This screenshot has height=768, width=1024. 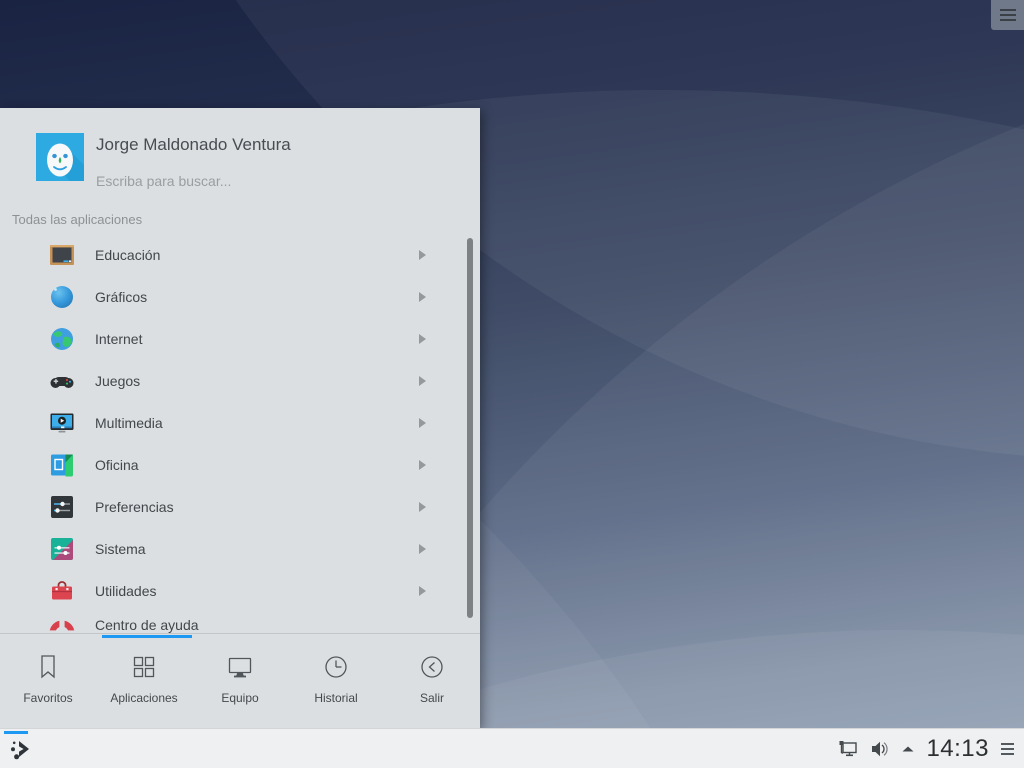 I want to click on tab-favoritos: Favoritos, so click(x=48, y=683).